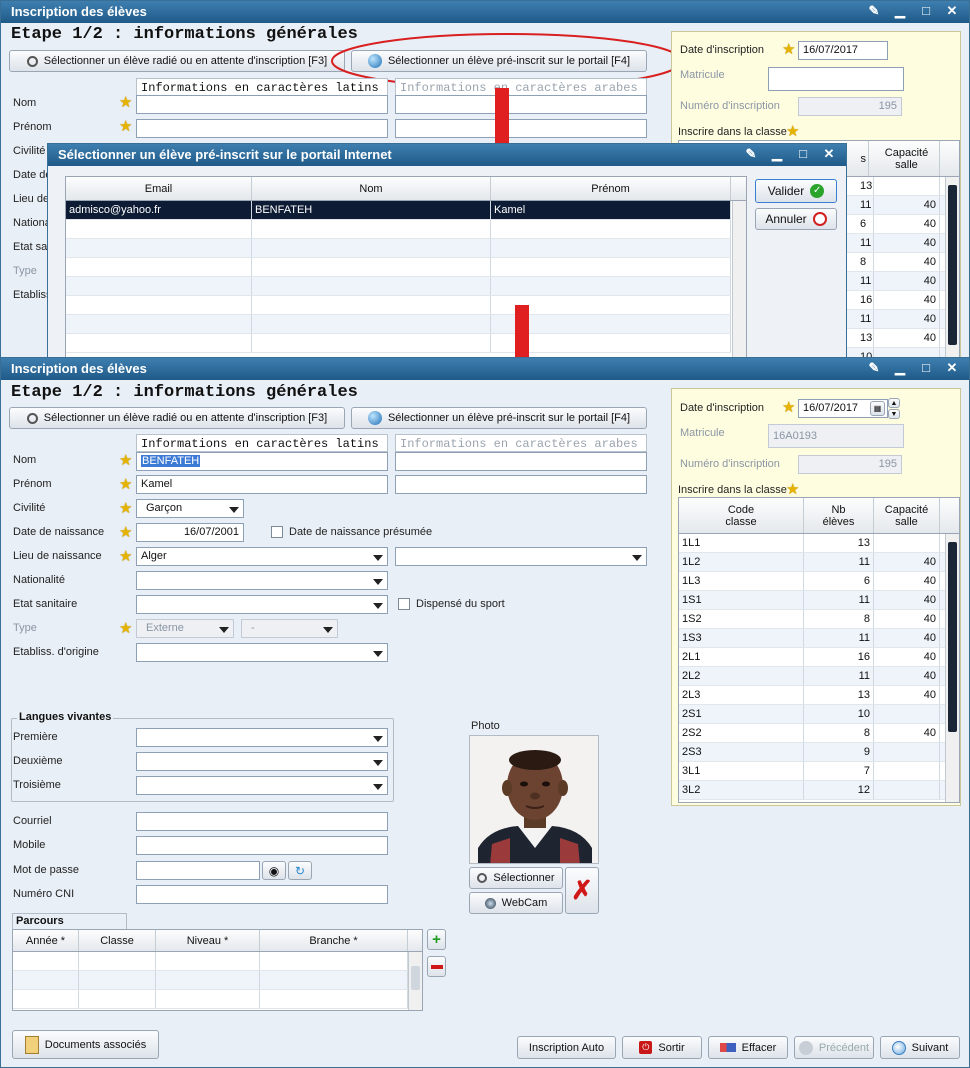 This screenshot has height=1068, width=970. What do you see at coordinates (566, 1047) in the screenshot?
I see `inscription-auto-button: Inscription Auto` at bounding box center [566, 1047].